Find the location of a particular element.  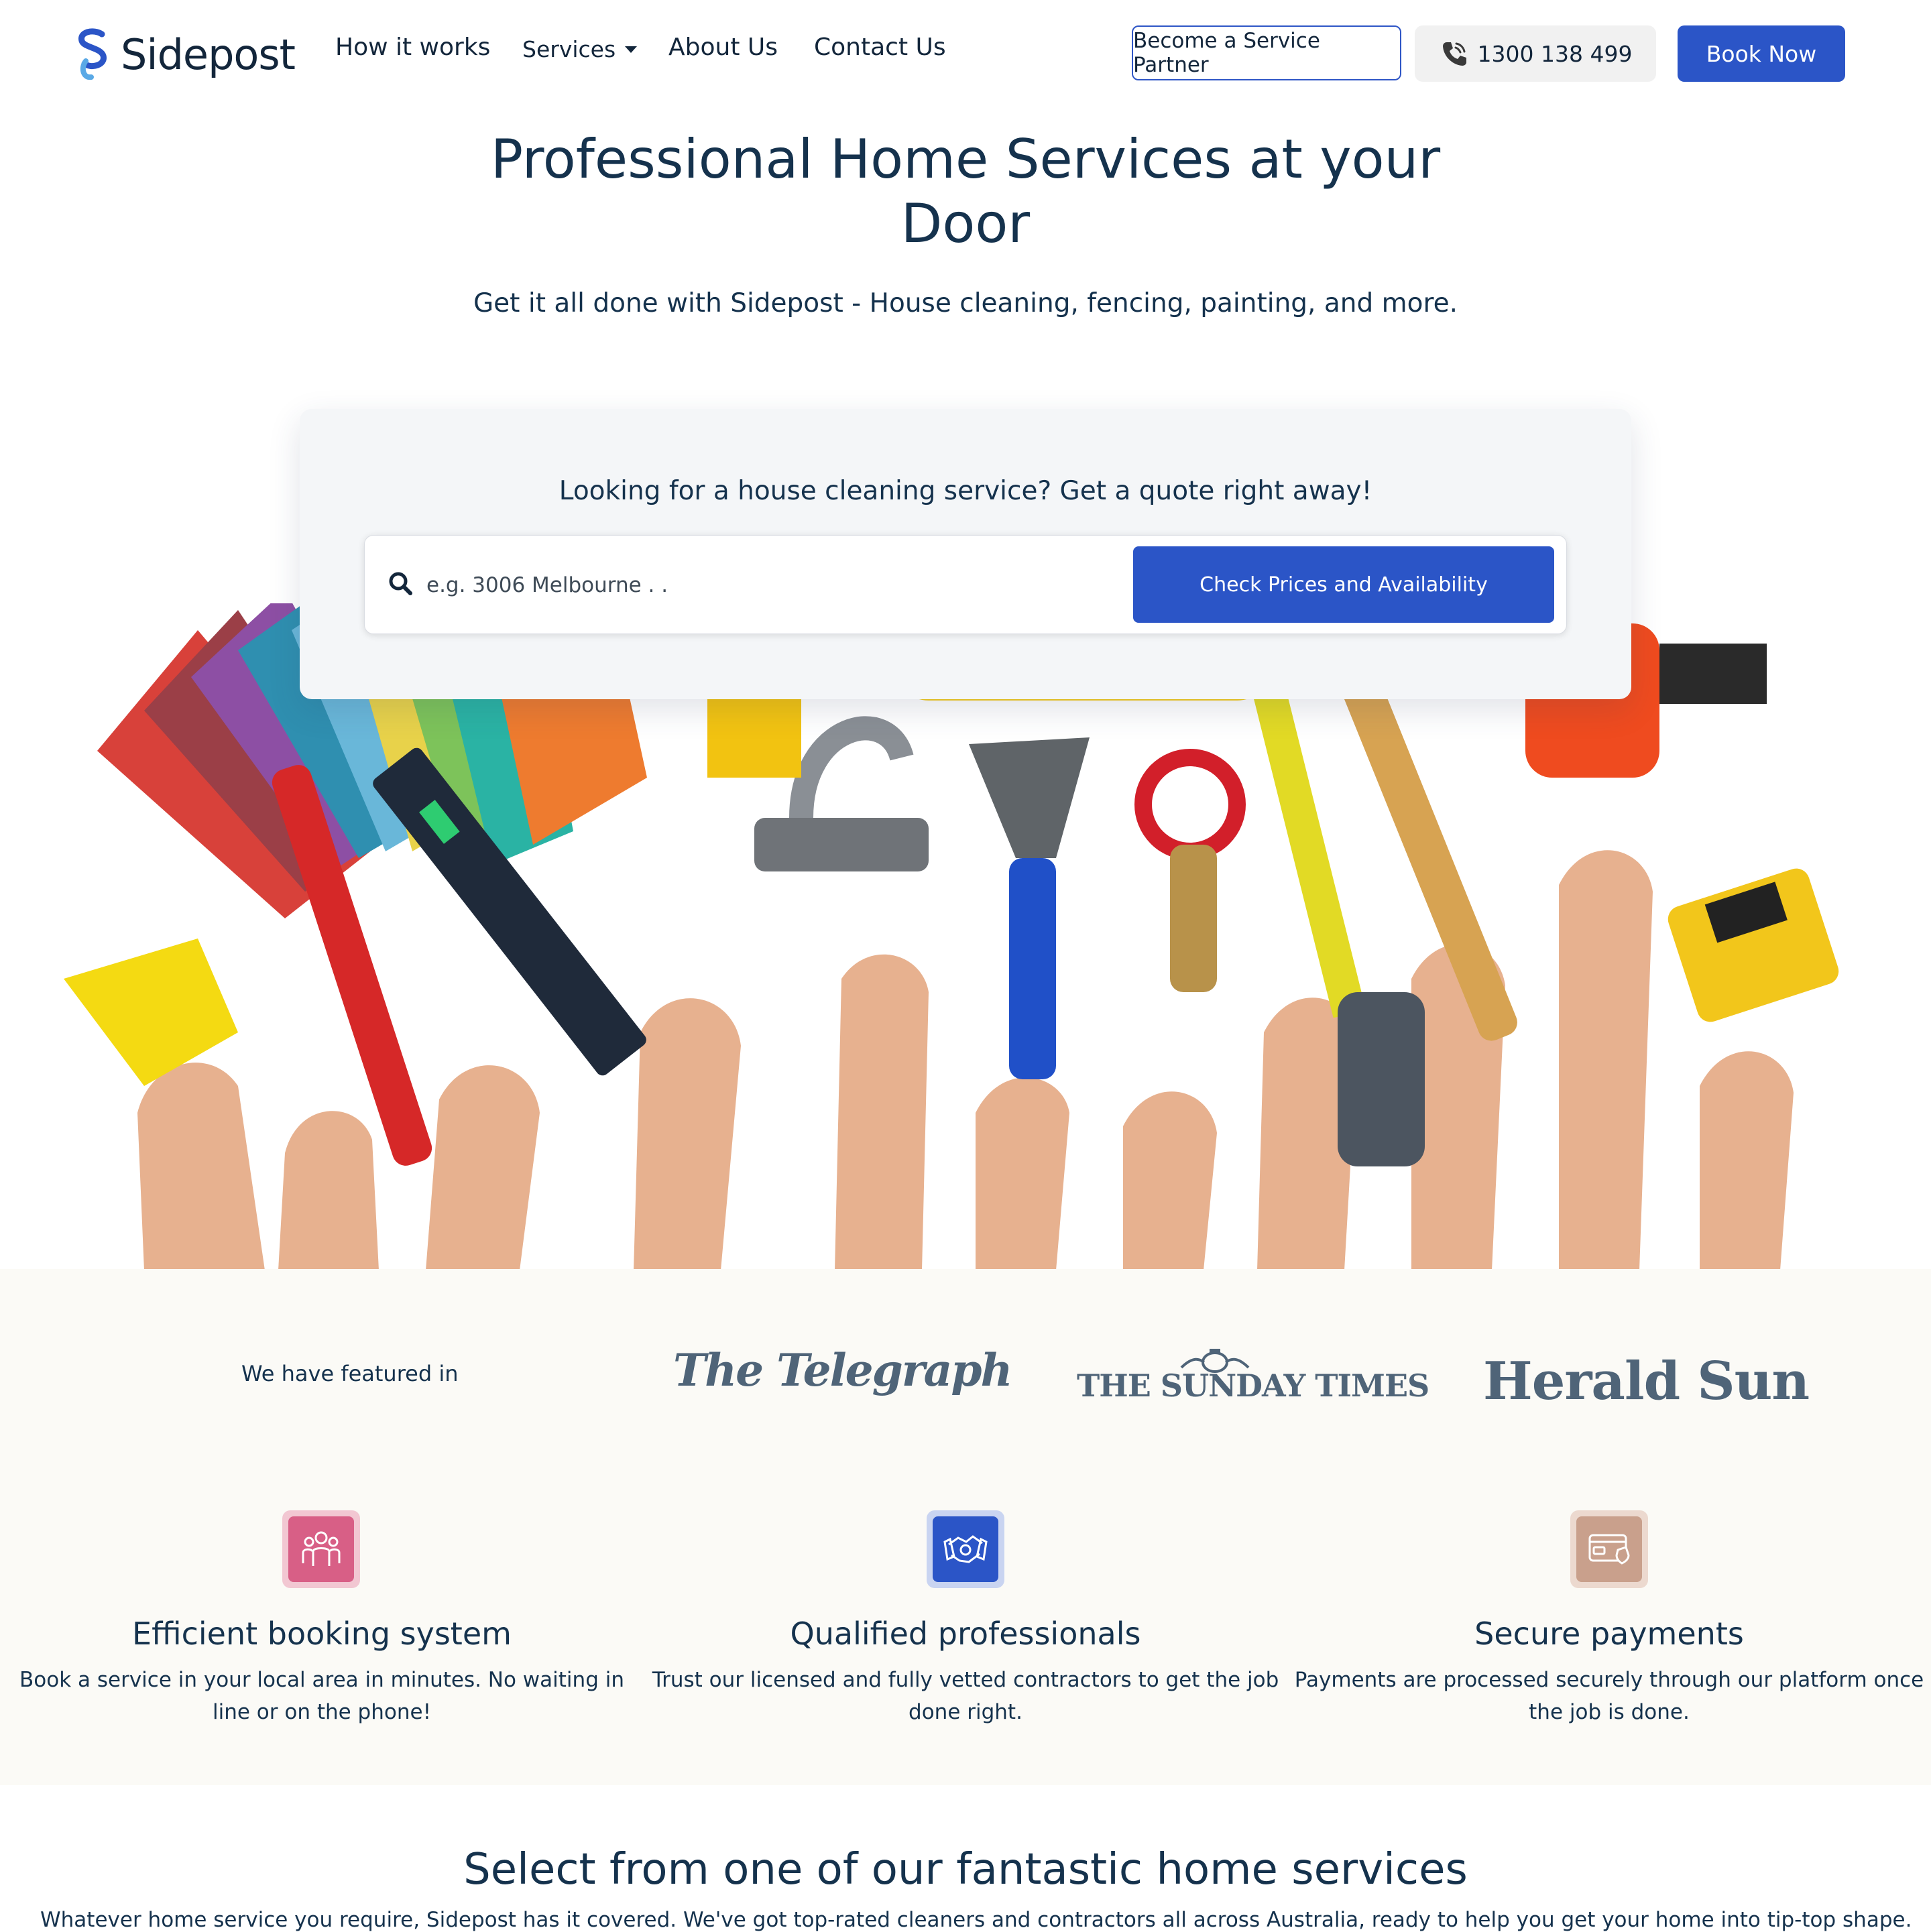

team-icon is located at coordinates (321, 1548).